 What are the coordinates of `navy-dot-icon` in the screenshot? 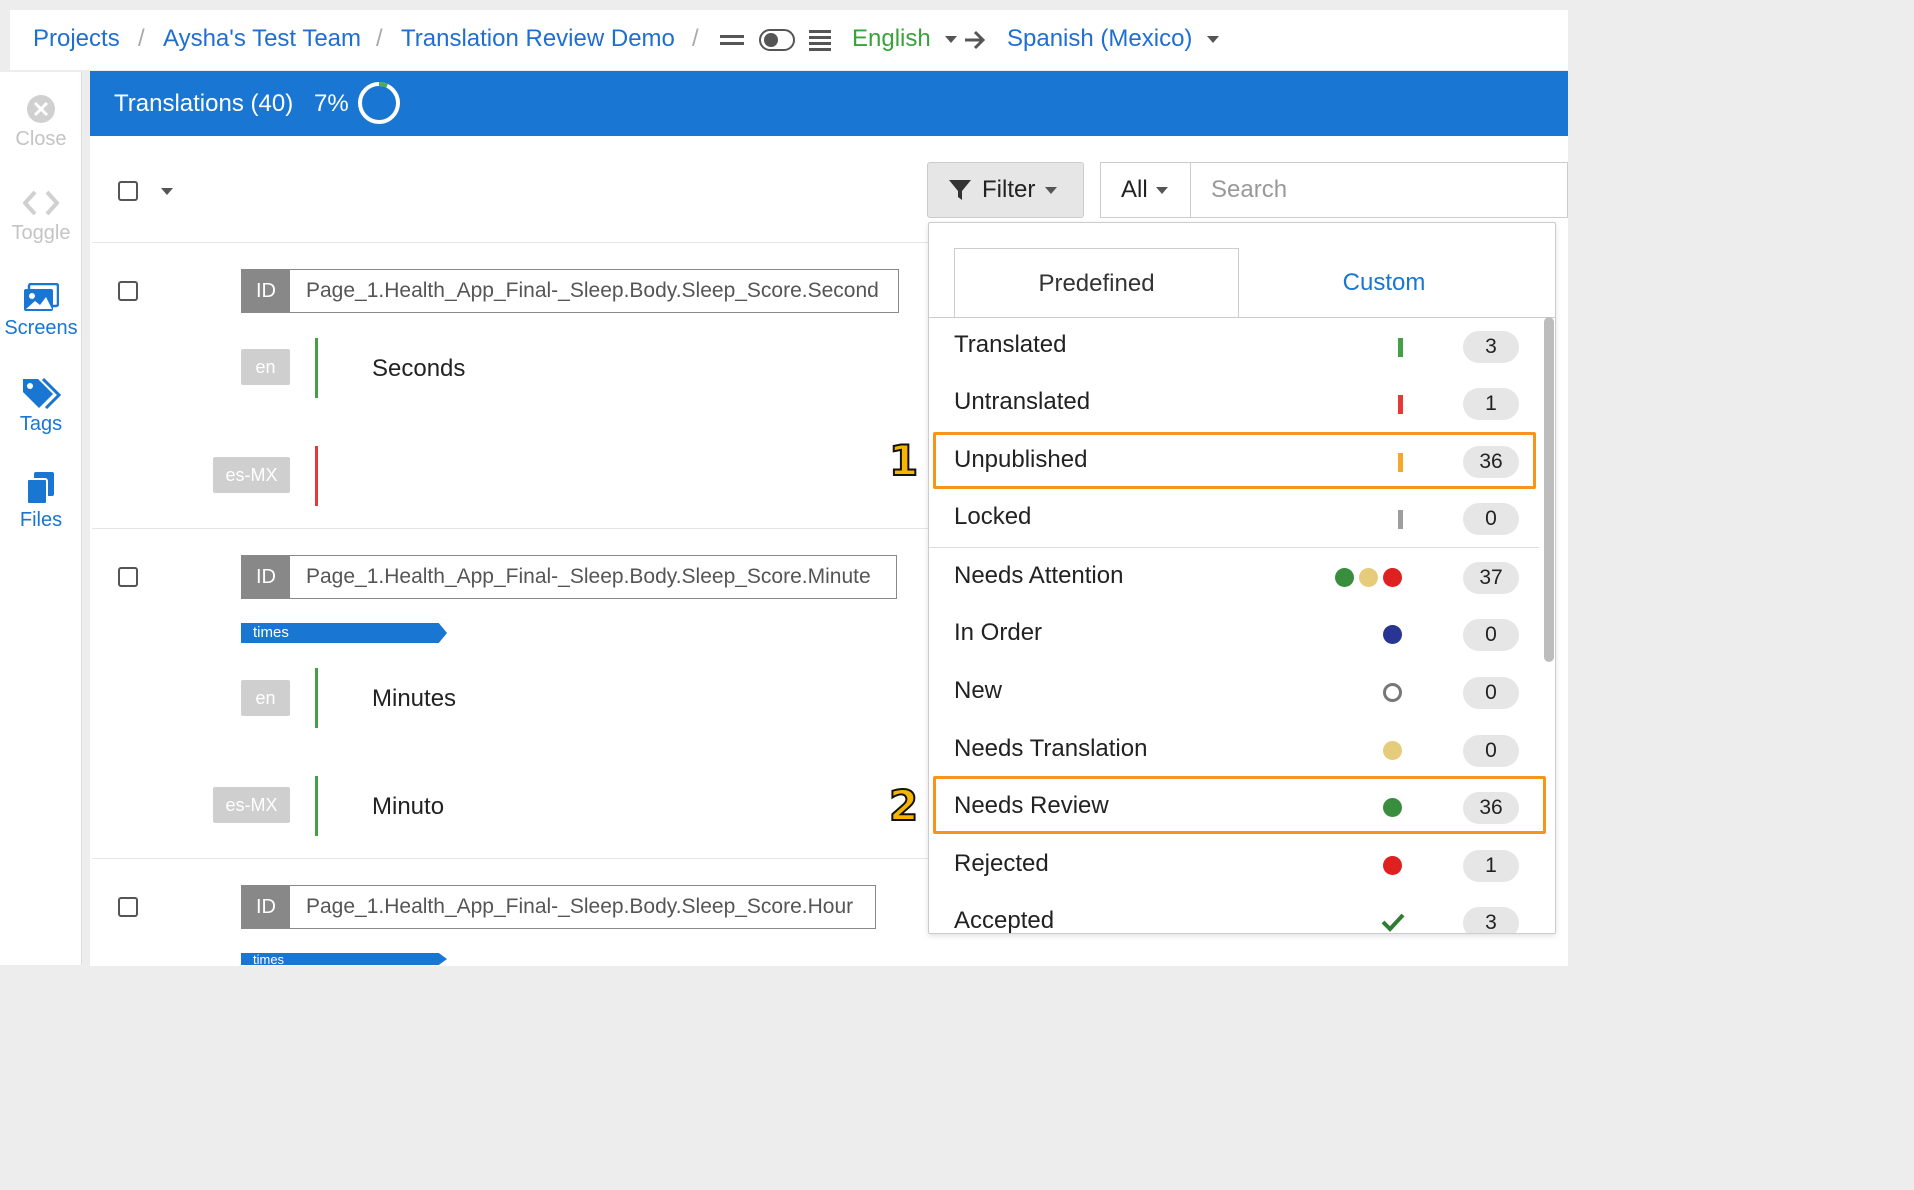 It's located at (1392, 634).